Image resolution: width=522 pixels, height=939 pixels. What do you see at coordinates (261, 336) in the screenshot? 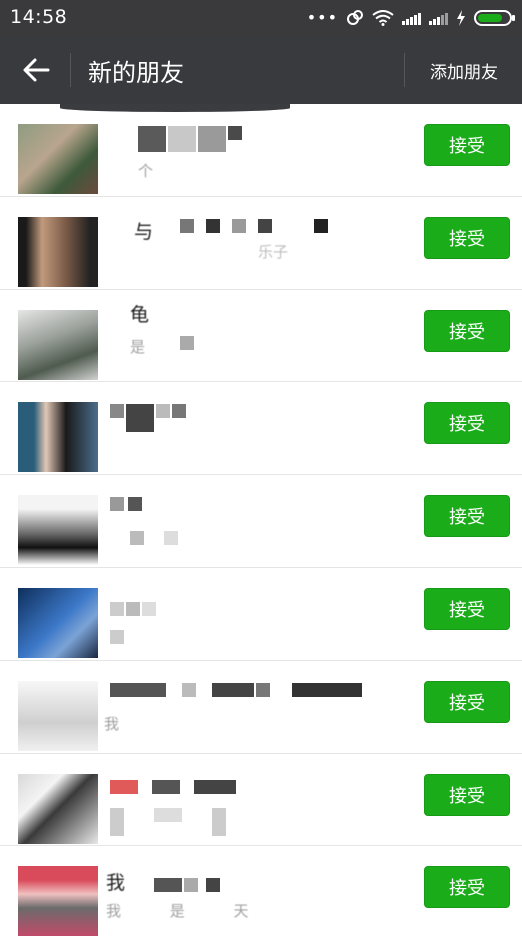
I see `list-item: 龟 是 接受` at bounding box center [261, 336].